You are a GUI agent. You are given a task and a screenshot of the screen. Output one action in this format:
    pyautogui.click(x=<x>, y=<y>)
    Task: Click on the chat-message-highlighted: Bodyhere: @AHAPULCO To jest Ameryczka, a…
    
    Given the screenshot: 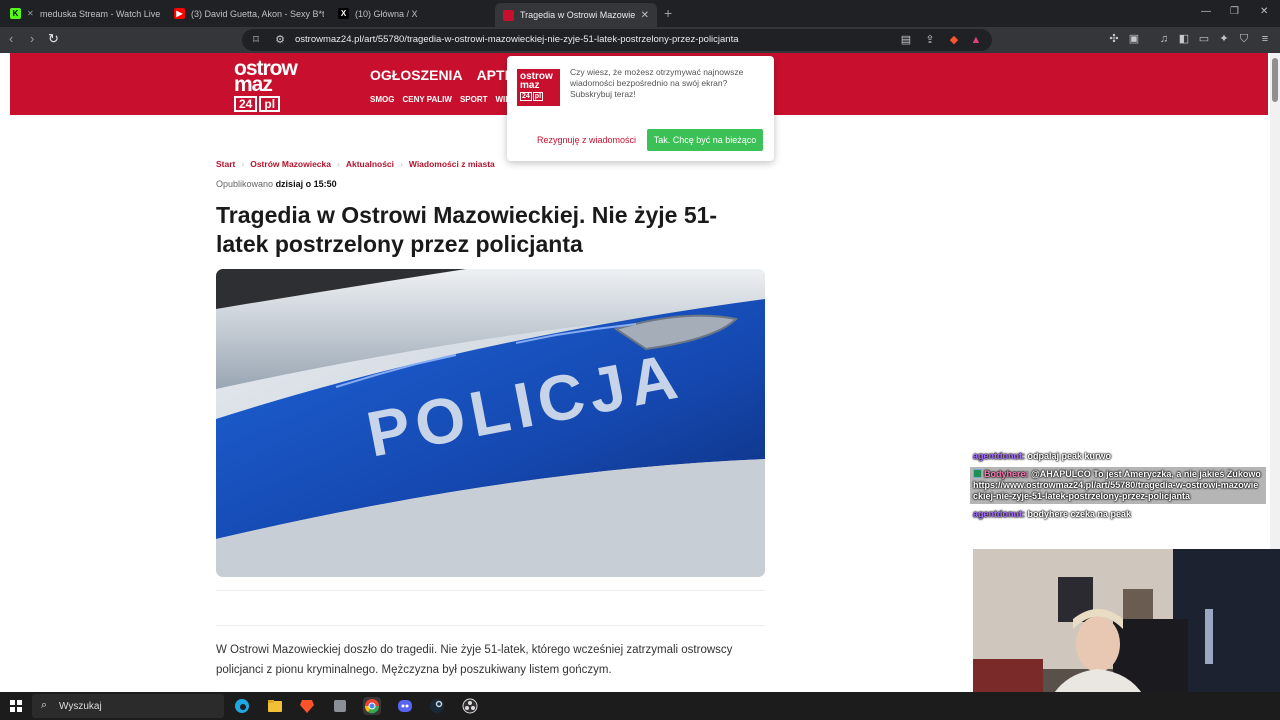 What is the action you would take?
    pyautogui.click(x=1118, y=485)
    